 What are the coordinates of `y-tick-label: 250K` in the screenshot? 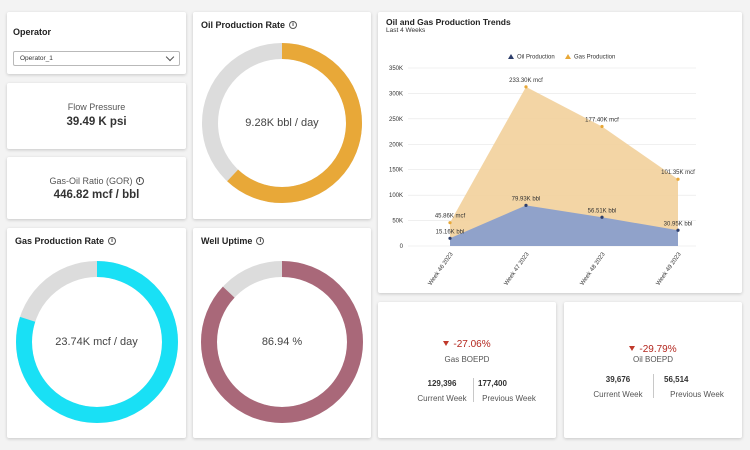 It's located at (396, 120).